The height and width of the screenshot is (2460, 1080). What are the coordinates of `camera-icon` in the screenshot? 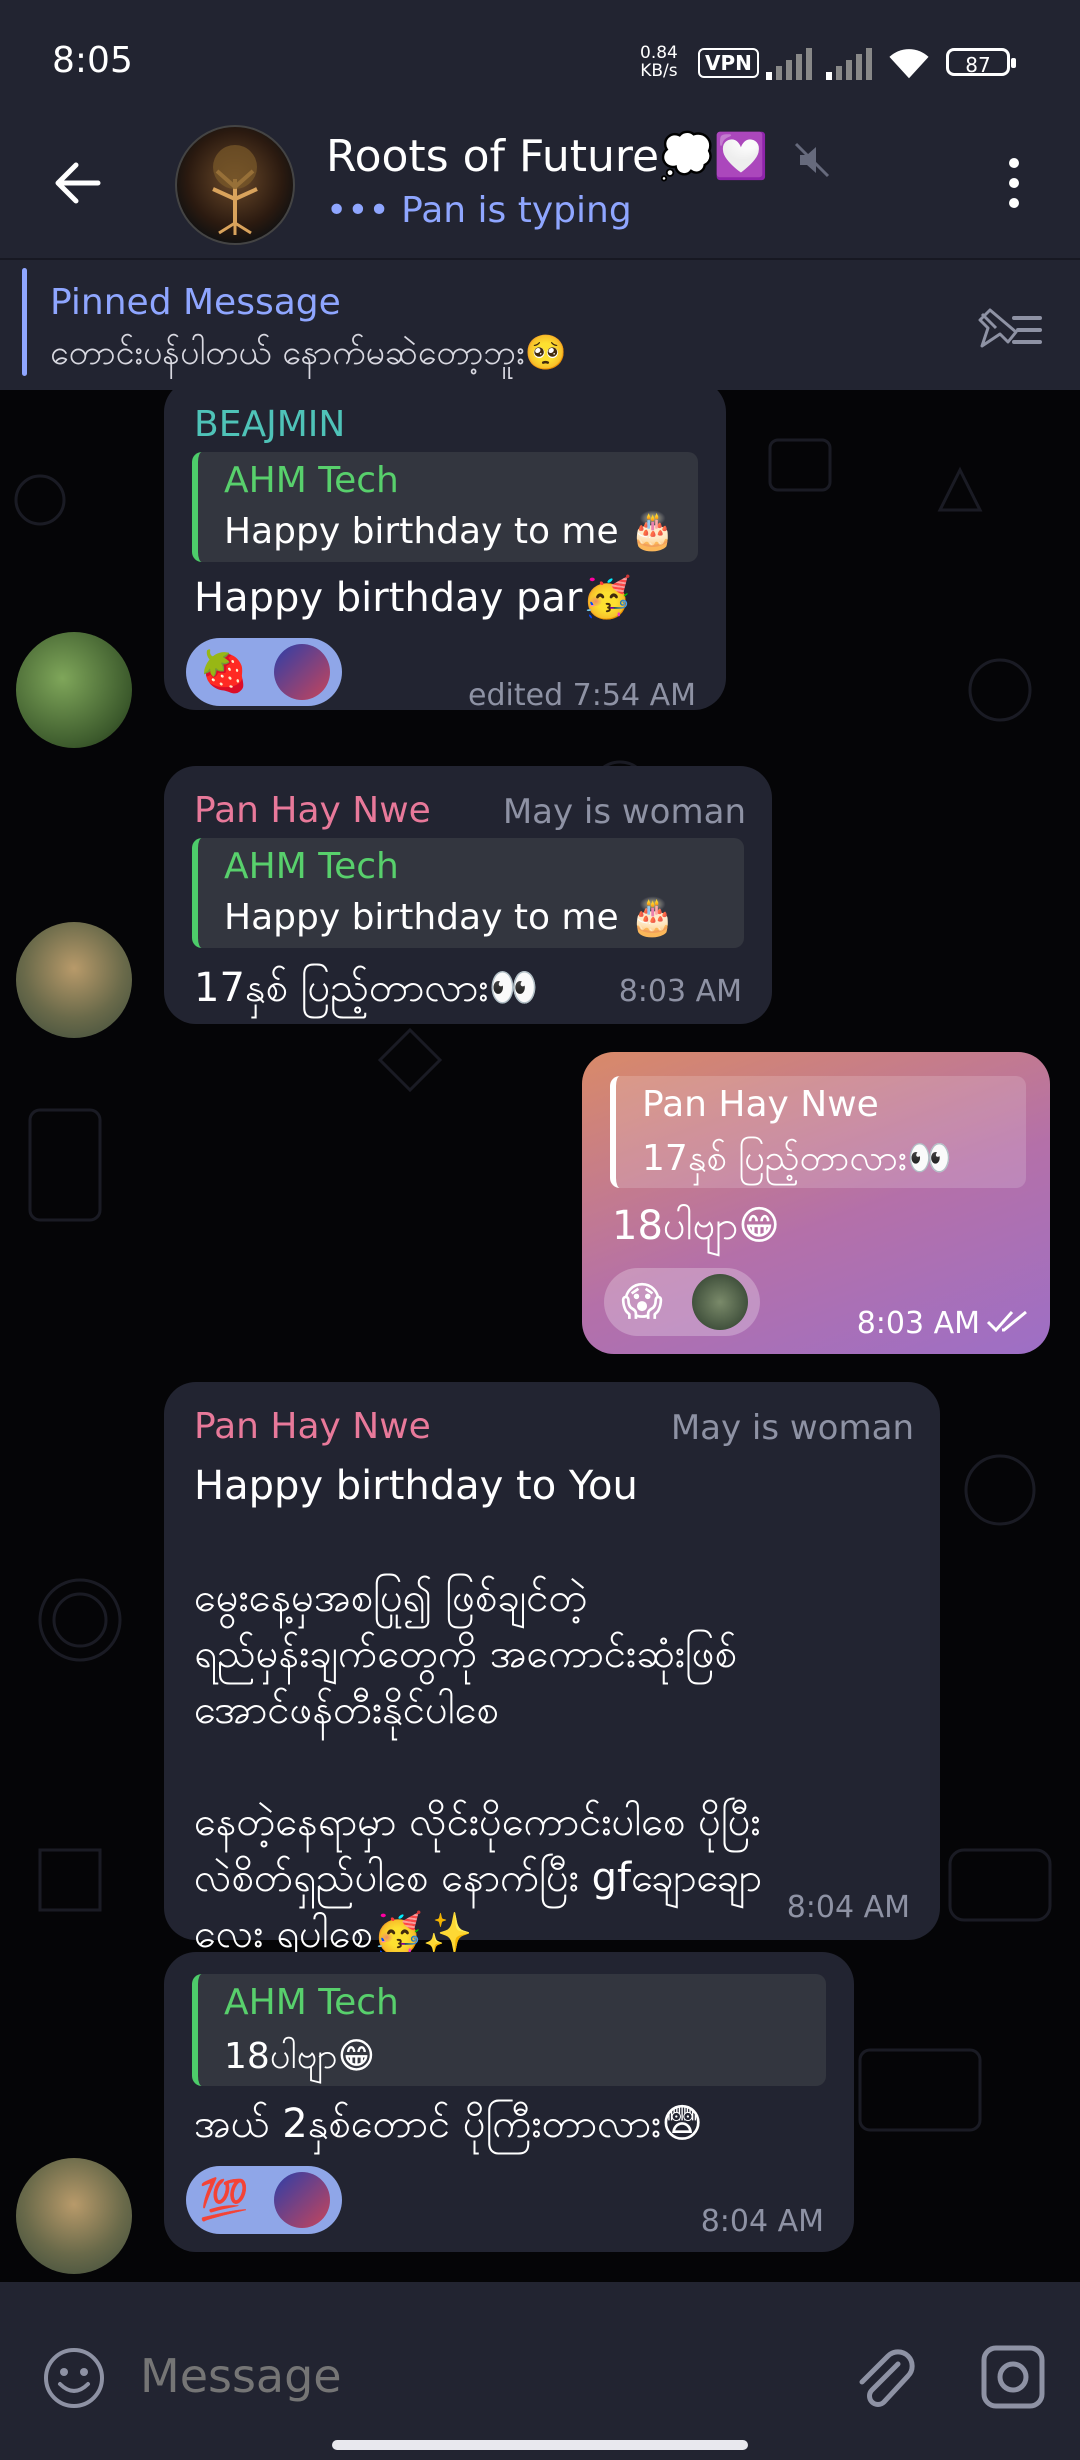 It's located at (1013, 2377).